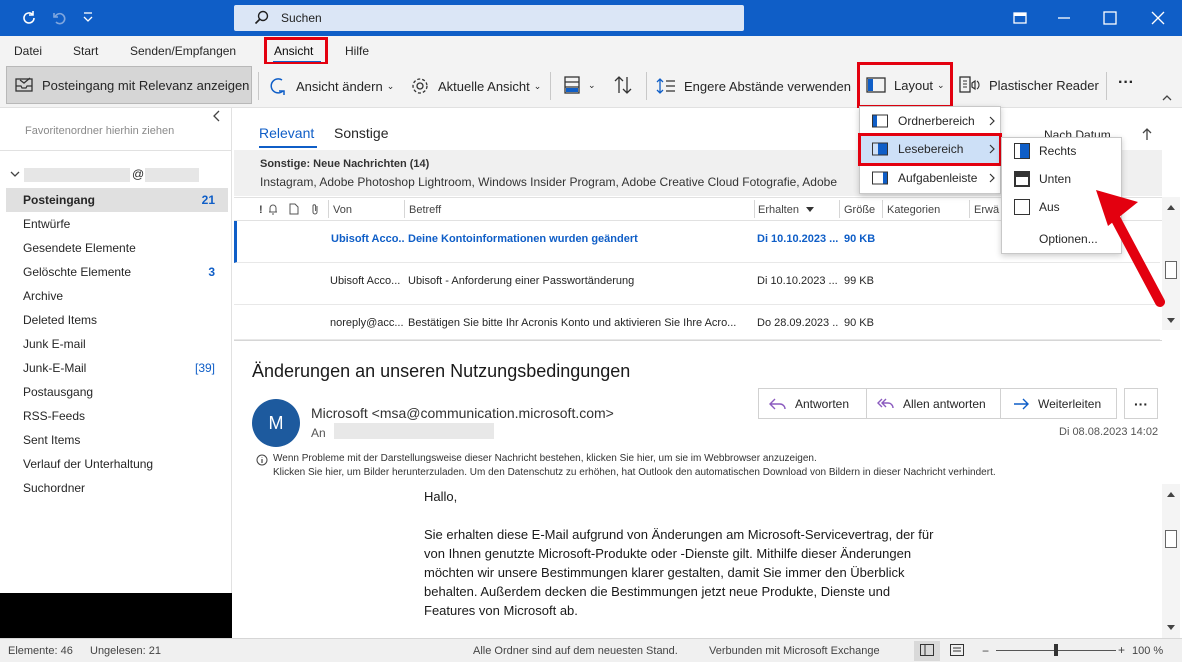 The image size is (1182, 662). I want to click on menu-item-label: Rechts, so click(1058, 151).